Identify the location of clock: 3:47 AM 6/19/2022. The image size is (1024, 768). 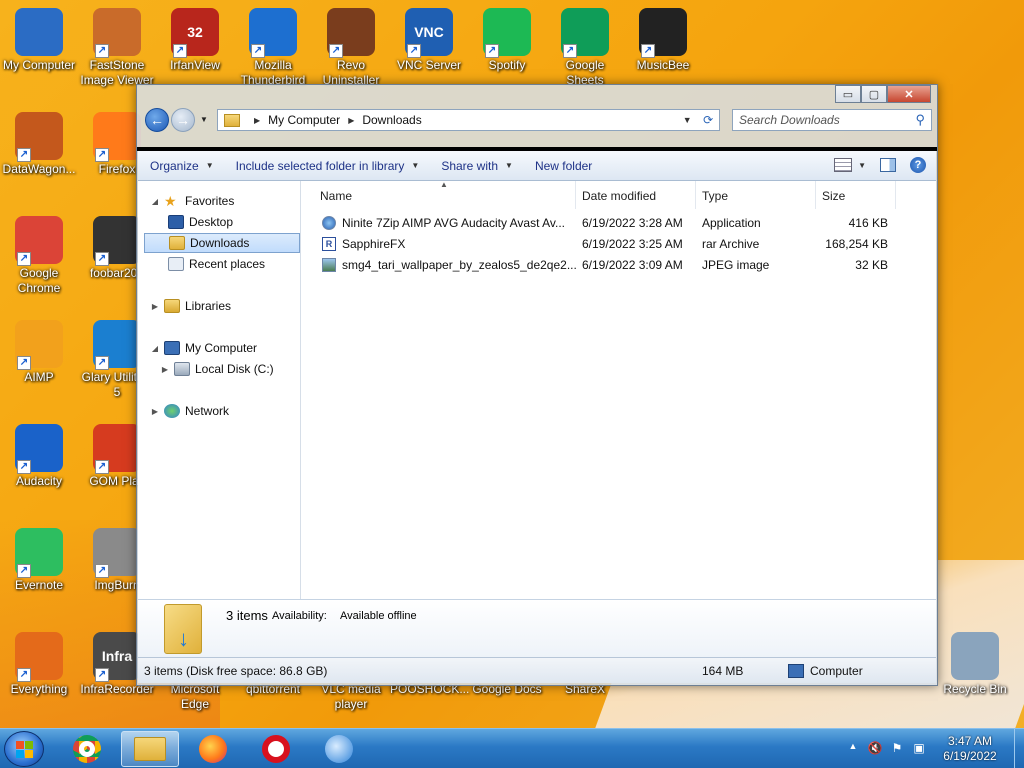
(970, 749).